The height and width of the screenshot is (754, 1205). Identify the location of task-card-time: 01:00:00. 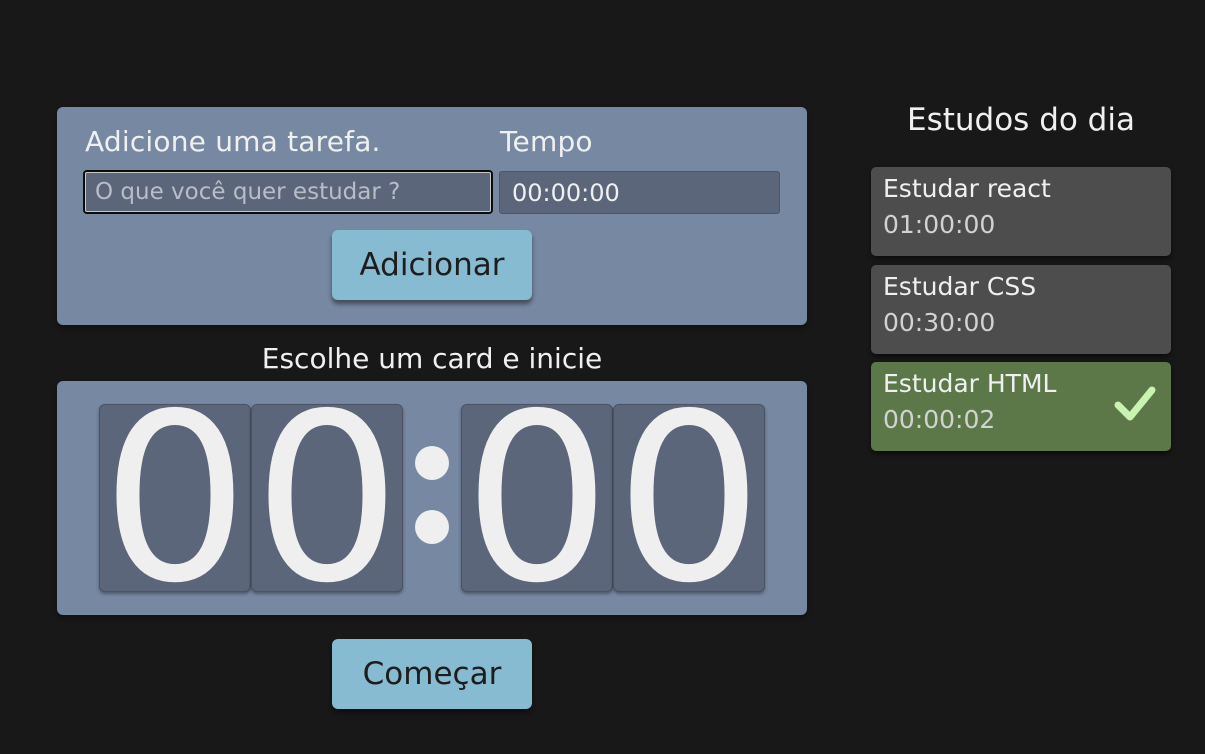
(939, 224).